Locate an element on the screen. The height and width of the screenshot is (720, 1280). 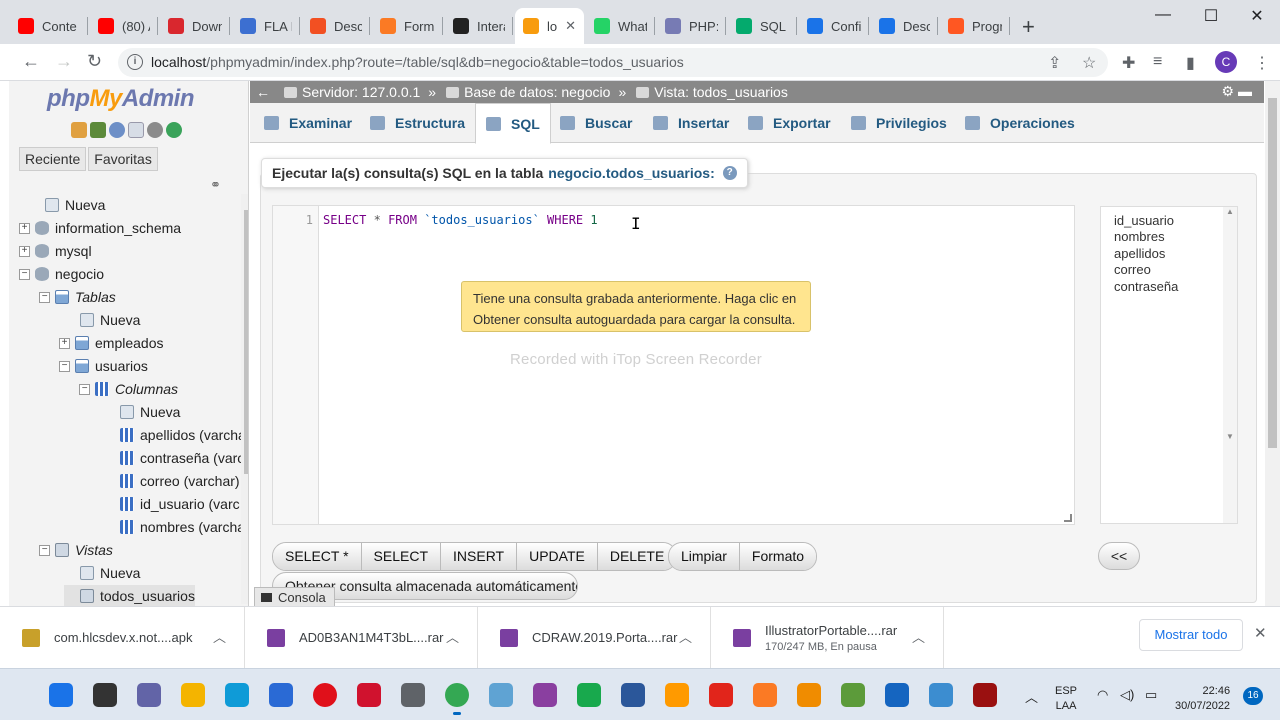
tab-buscar: Buscar is located at coordinates (596, 123).